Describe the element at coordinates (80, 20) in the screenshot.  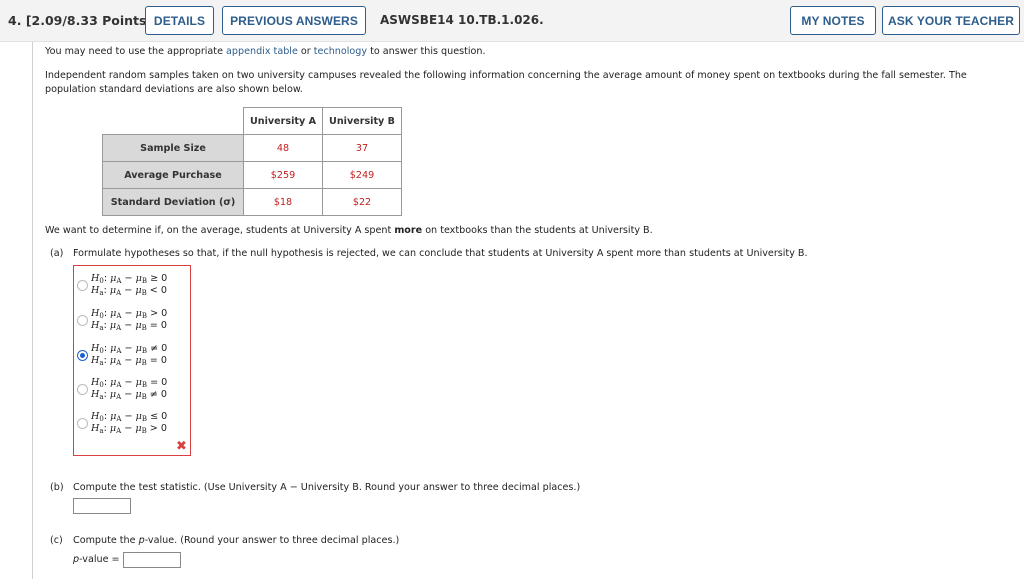
I see `question-number-points: 4. [2.09/8.33 Points]` at that location.